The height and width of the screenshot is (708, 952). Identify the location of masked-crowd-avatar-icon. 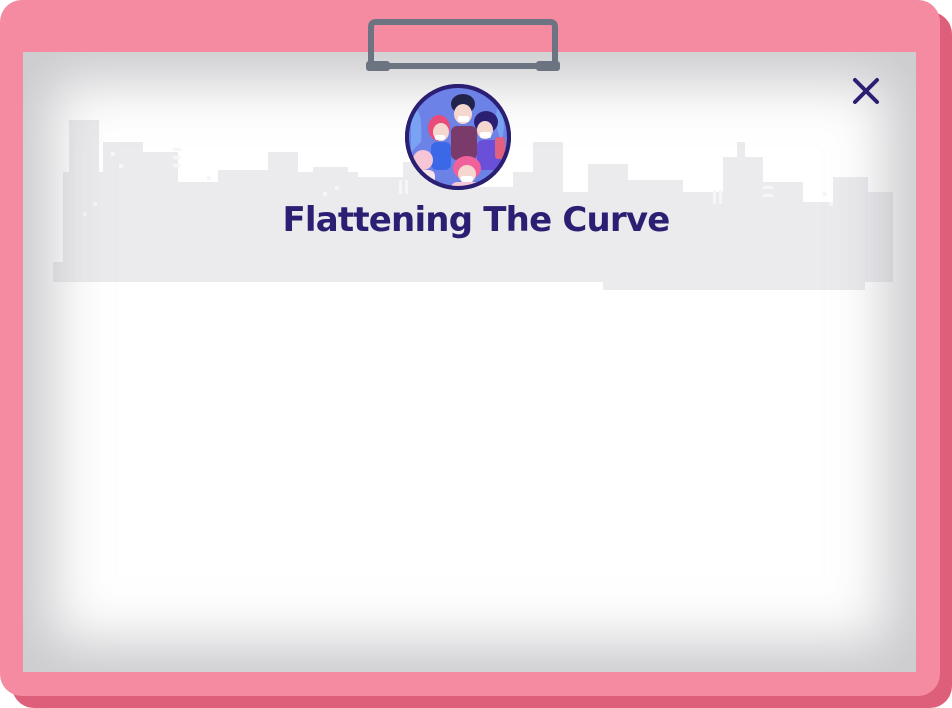
(458, 137).